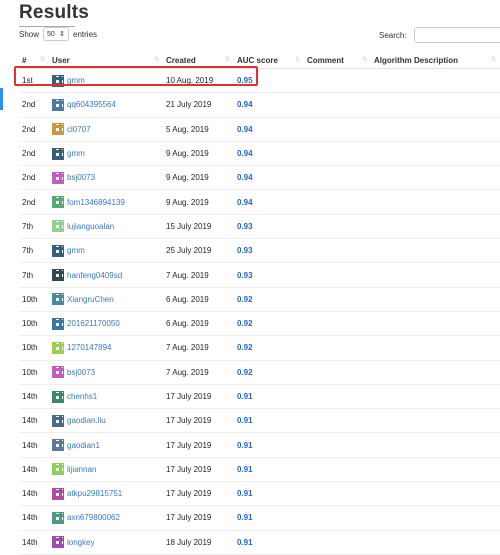 This screenshot has width=500, height=555. I want to click on user-link: lijiannan, so click(81, 469).